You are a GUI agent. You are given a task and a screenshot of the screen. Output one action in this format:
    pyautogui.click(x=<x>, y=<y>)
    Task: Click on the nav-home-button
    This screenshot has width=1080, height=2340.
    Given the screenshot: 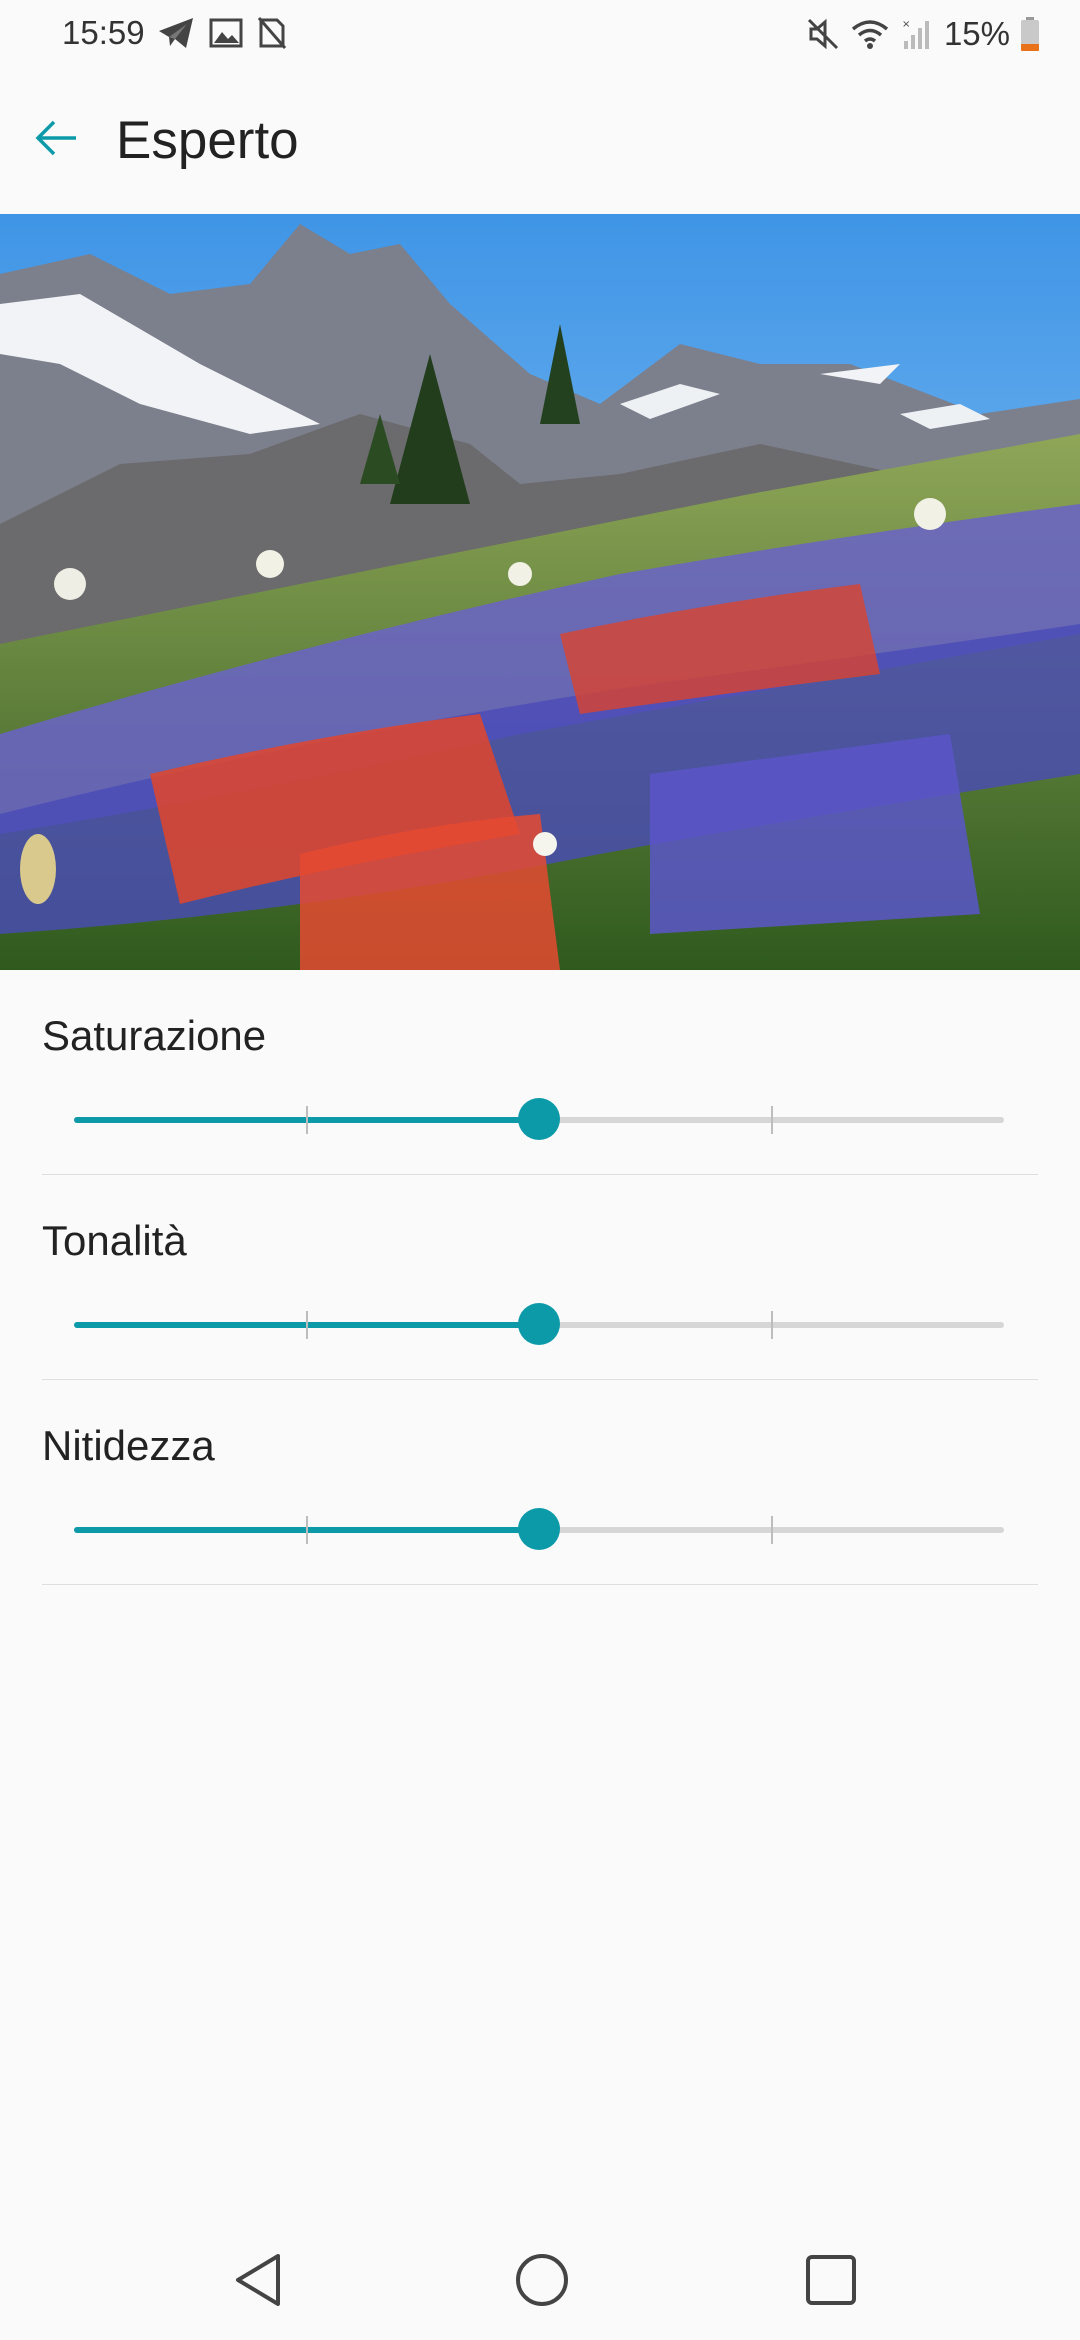 What is the action you would take?
    pyautogui.click(x=542, y=2280)
    